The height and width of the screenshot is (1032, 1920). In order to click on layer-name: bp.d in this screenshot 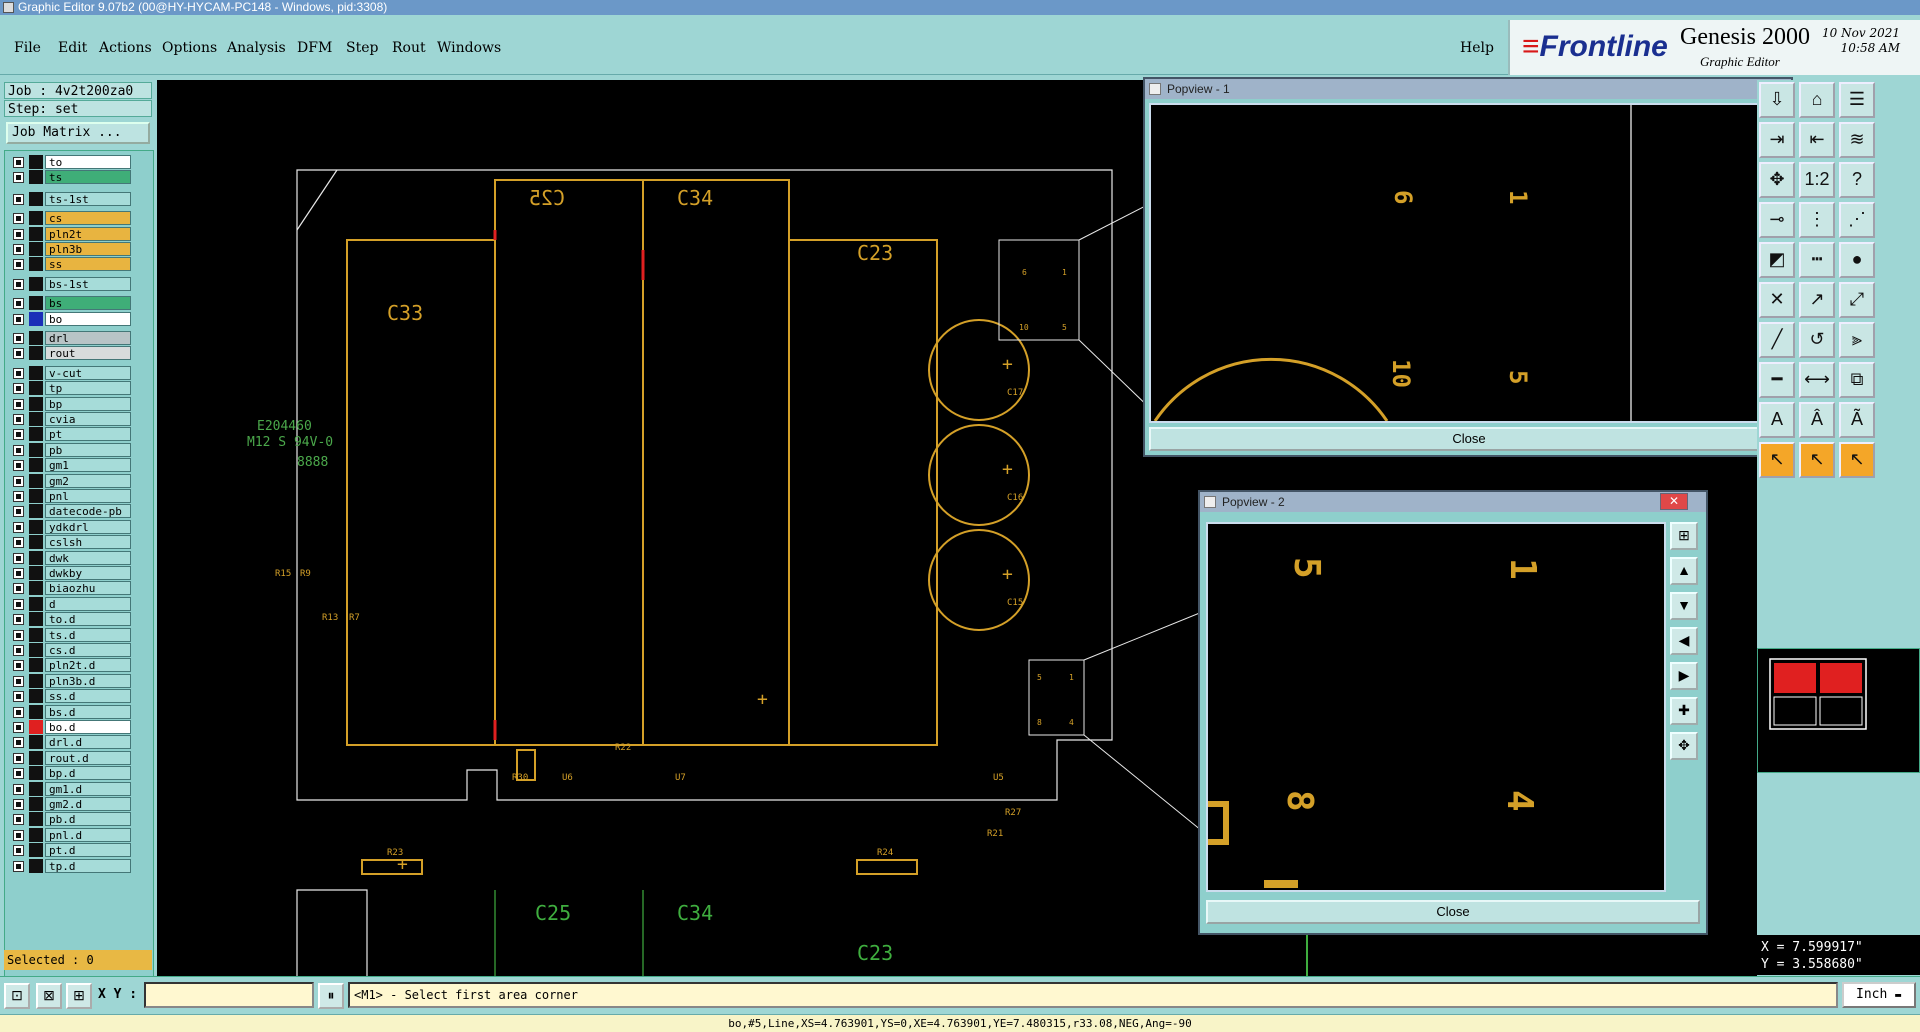, I will do `click(88, 773)`.